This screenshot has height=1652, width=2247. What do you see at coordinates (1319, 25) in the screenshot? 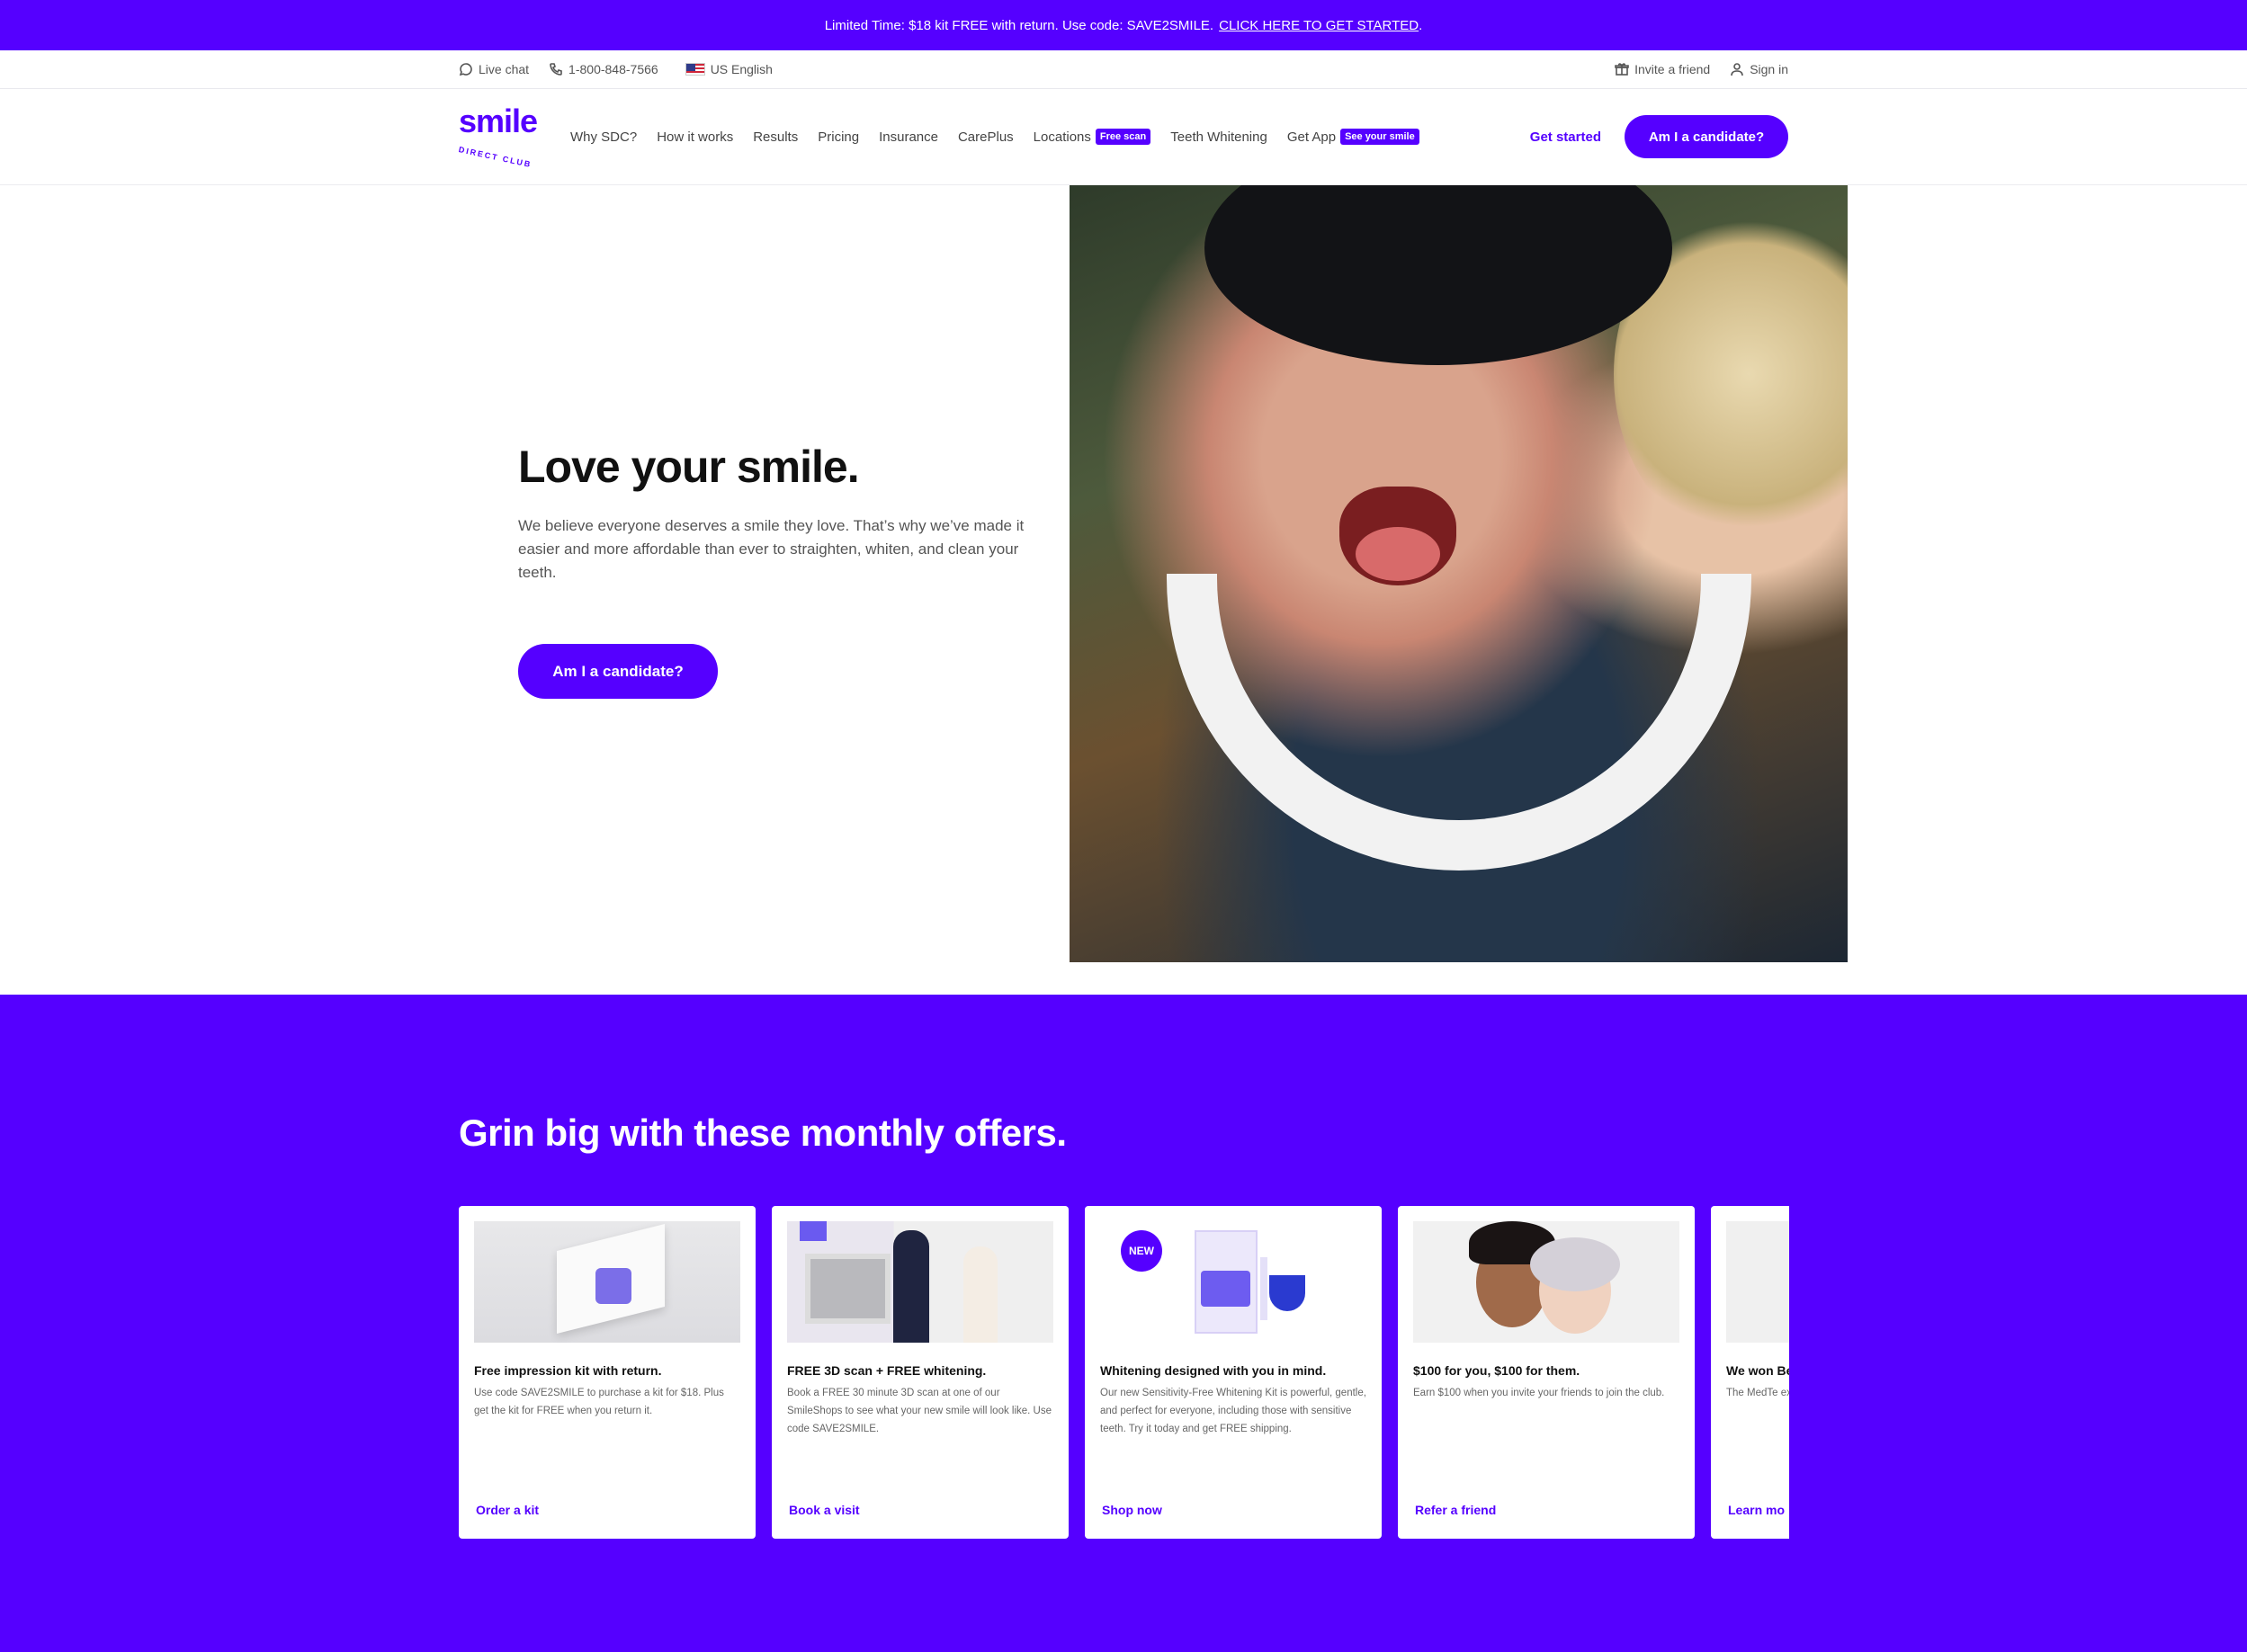
I see `promo-cta-link: CLICK HERE TO GET STARTED` at bounding box center [1319, 25].